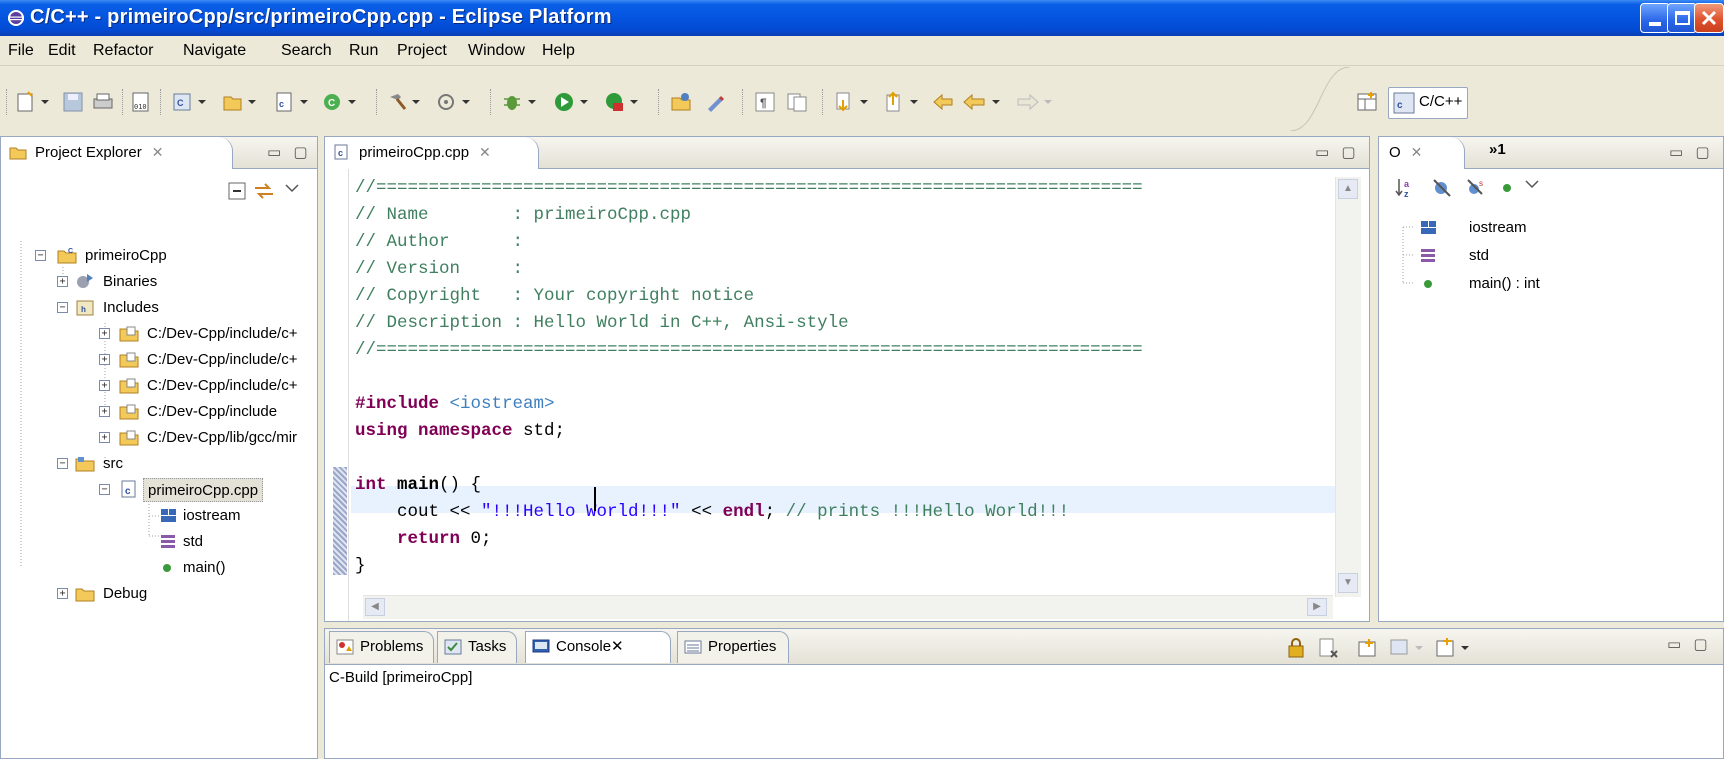  Describe the element at coordinates (36, 102) in the screenshot. I see `new-icon` at that location.